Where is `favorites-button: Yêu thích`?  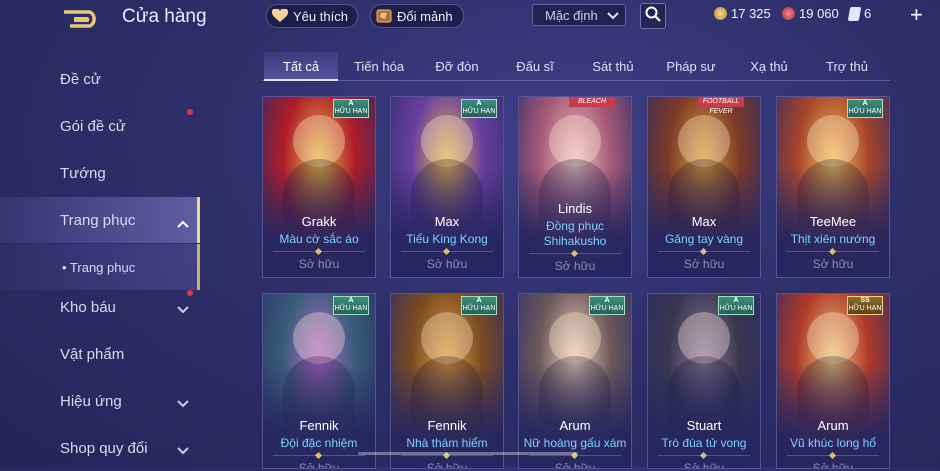 favorites-button: Yêu thích is located at coordinates (312, 16).